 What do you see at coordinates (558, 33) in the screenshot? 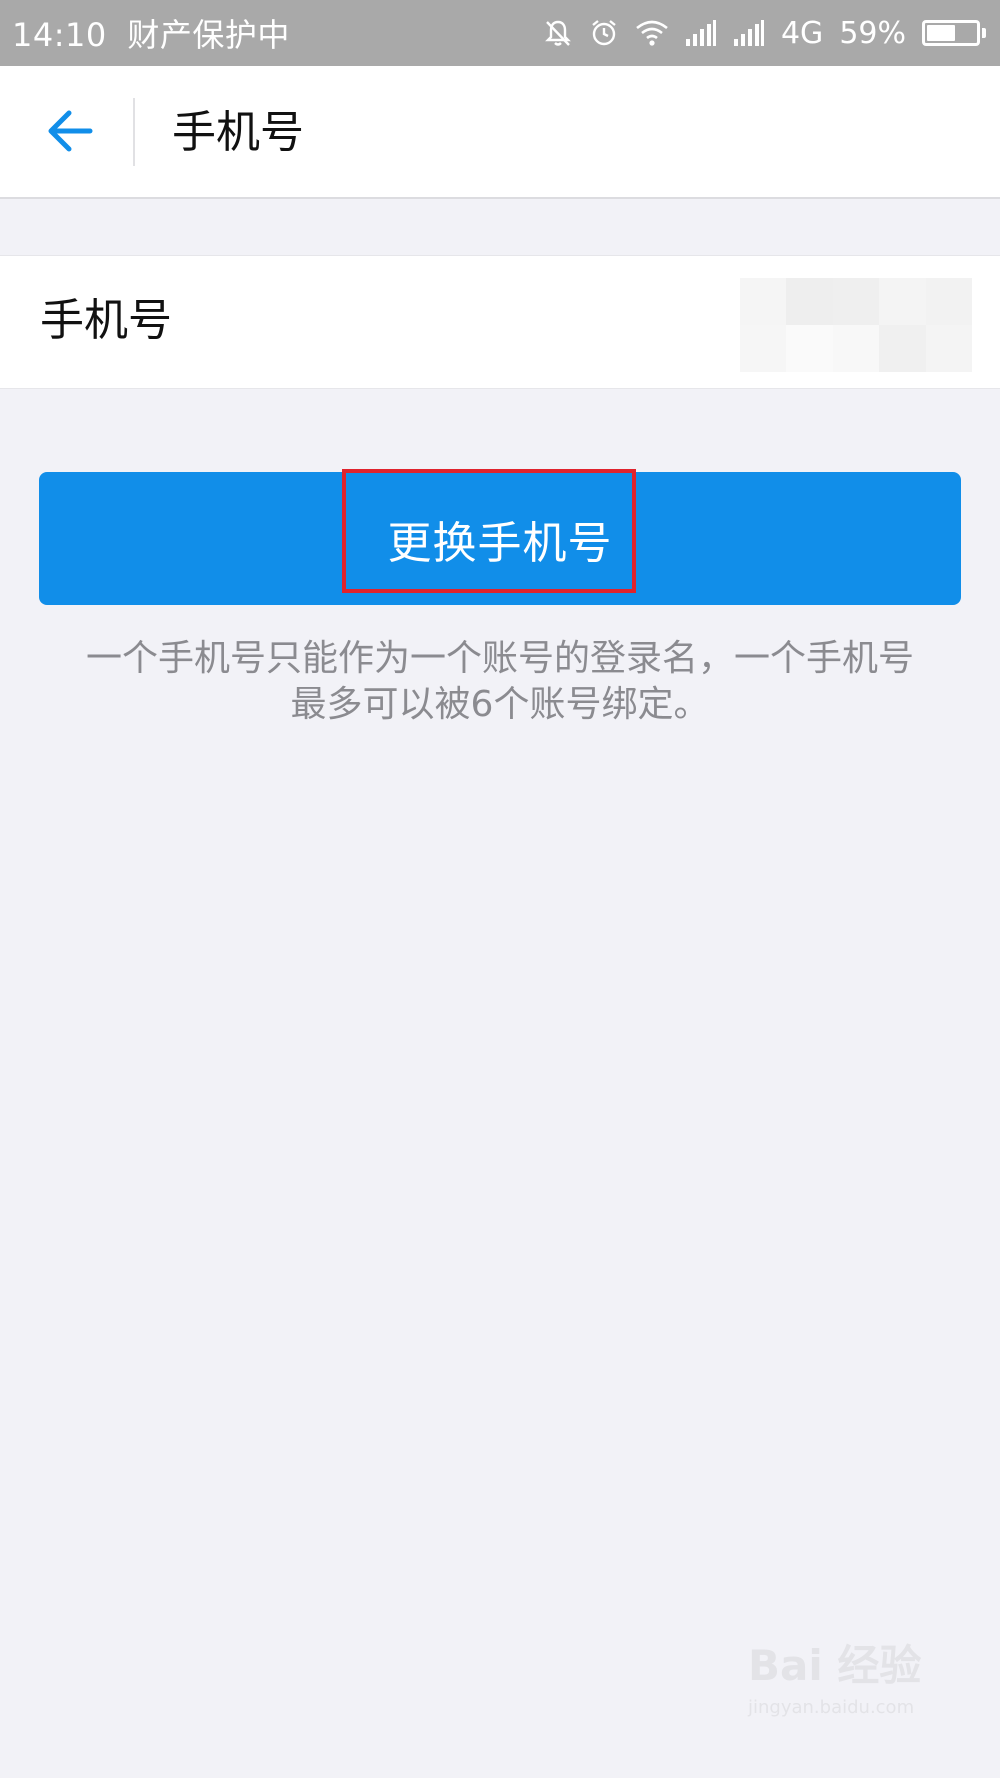
I see `bell-off-icon` at bounding box center [558, 33].